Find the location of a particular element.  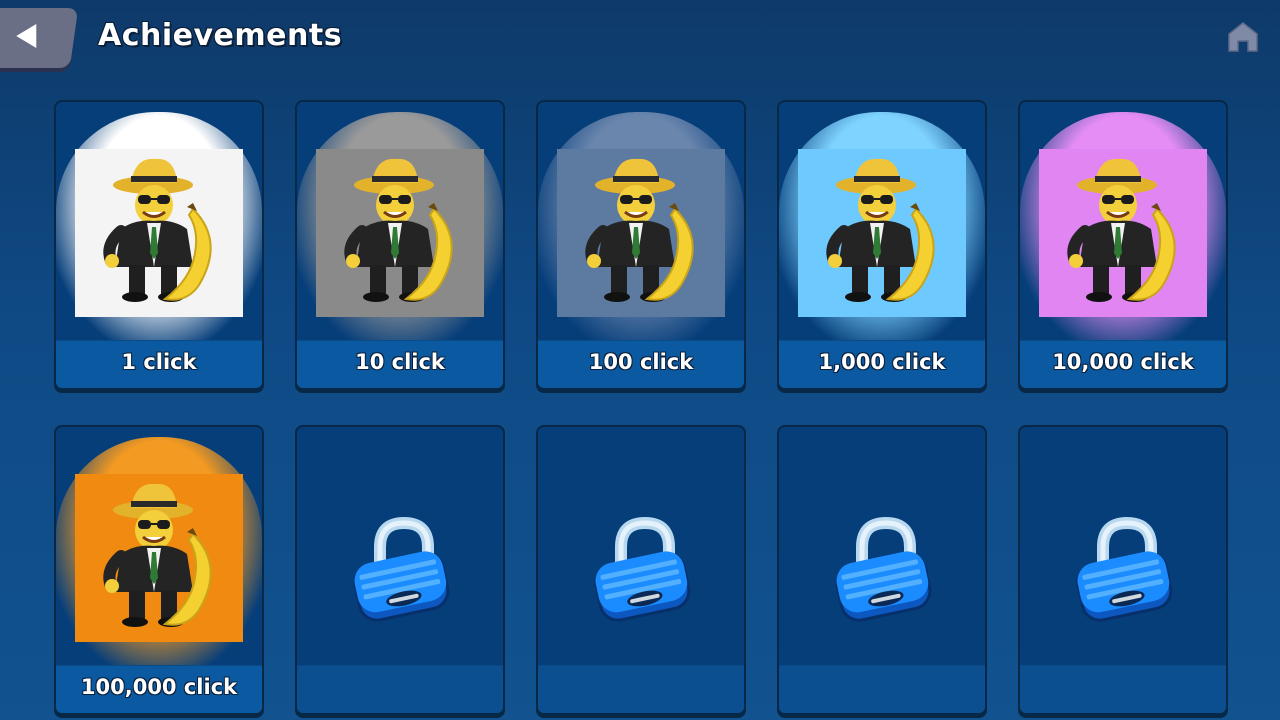

achievement-card: 1 click is located at coordinates (159, 245).